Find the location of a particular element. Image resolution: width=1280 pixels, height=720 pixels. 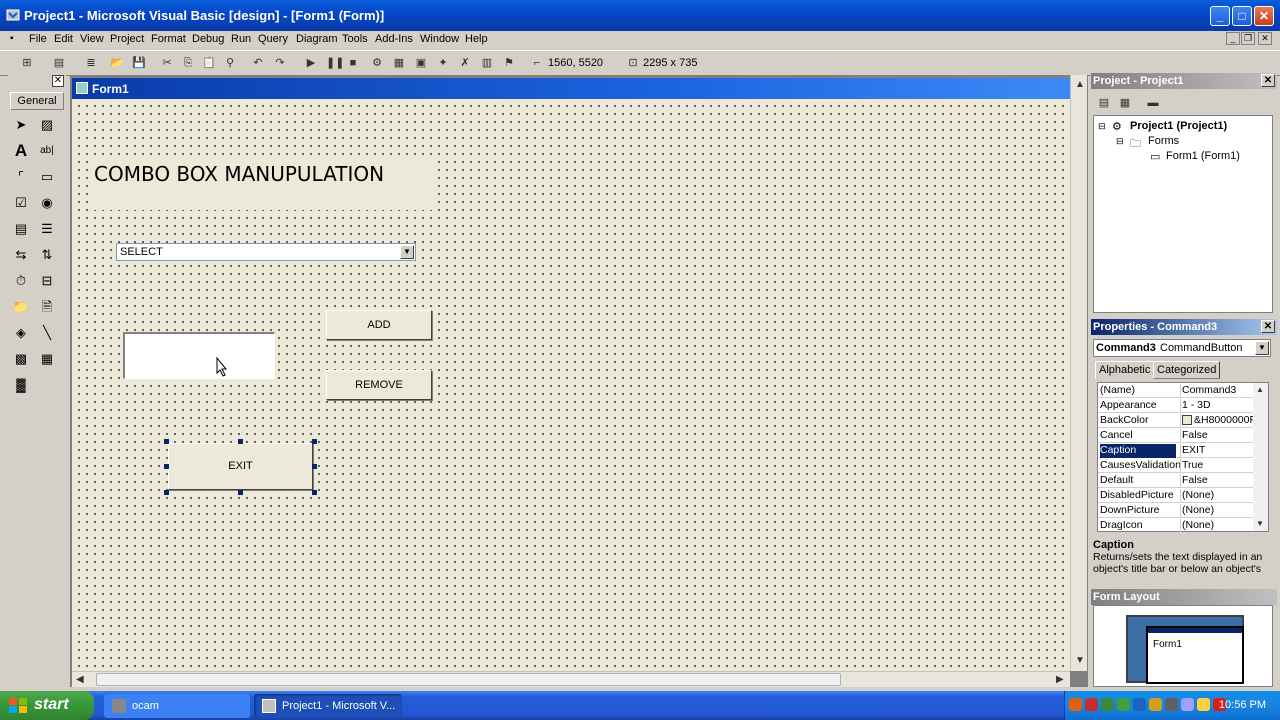

filelistbox-tool-icon: 🗎 is located at coordinates (47, 307).